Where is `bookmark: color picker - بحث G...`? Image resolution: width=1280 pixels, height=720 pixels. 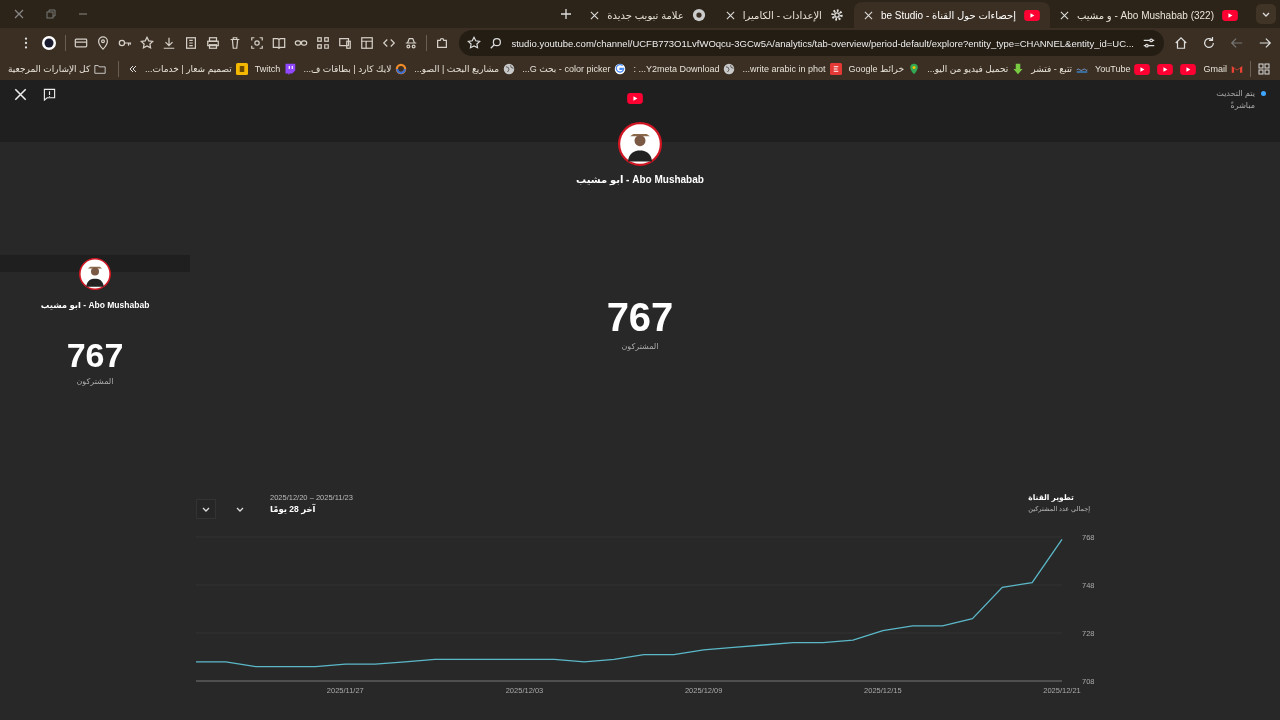
bookmark: color picker - بحث G... is located at coordinates (574, 69).